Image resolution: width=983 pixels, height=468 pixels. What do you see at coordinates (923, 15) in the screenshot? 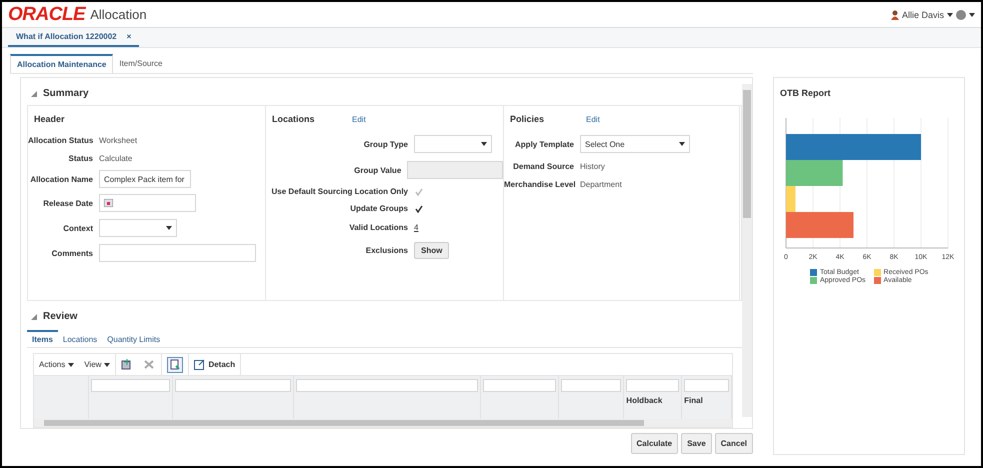
I see `user-name: Allie Davis` at bounding box center [923, 15].